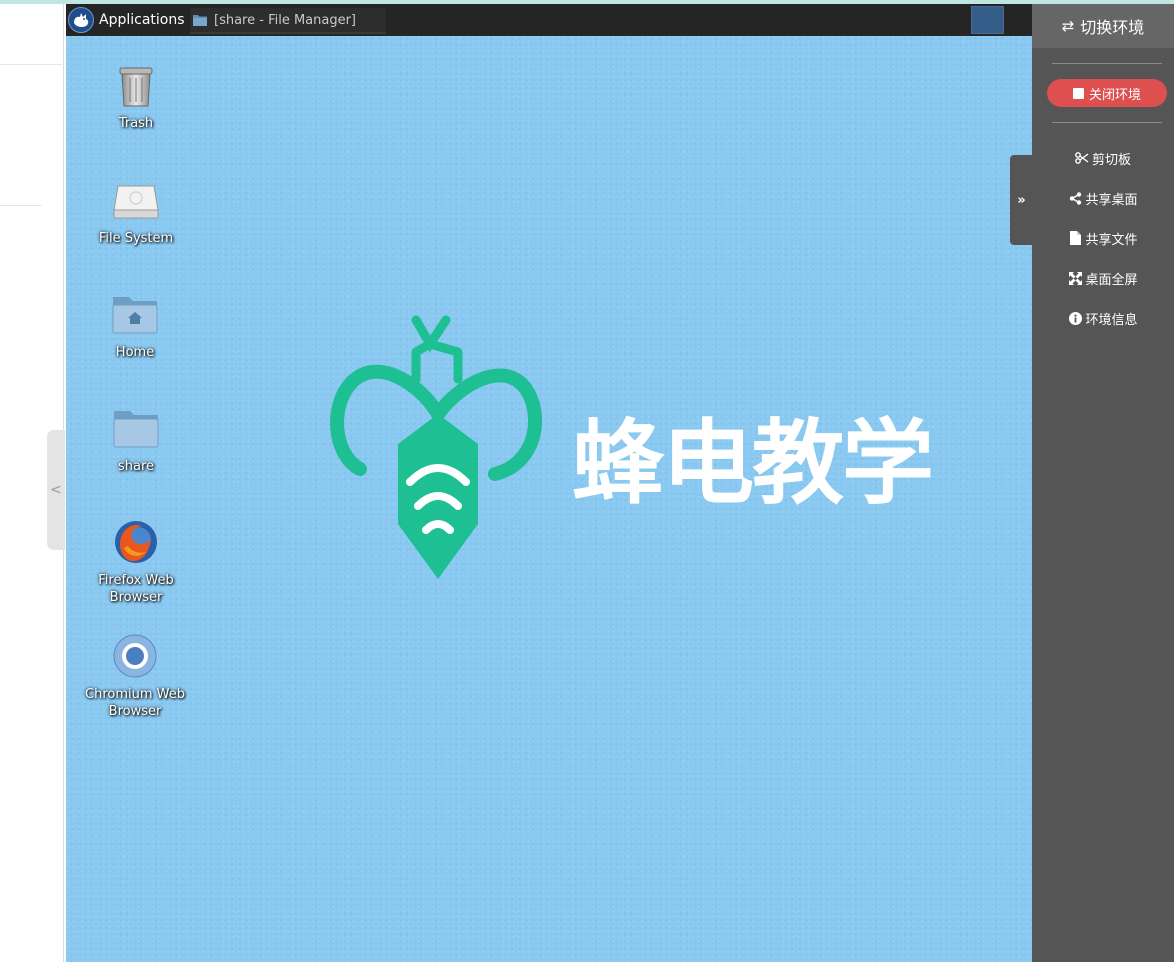  What do you see at coordinates (753, 463) in the screenshot?
I see `brand-text: 蜂电教学` at bounding box center [753, 463].